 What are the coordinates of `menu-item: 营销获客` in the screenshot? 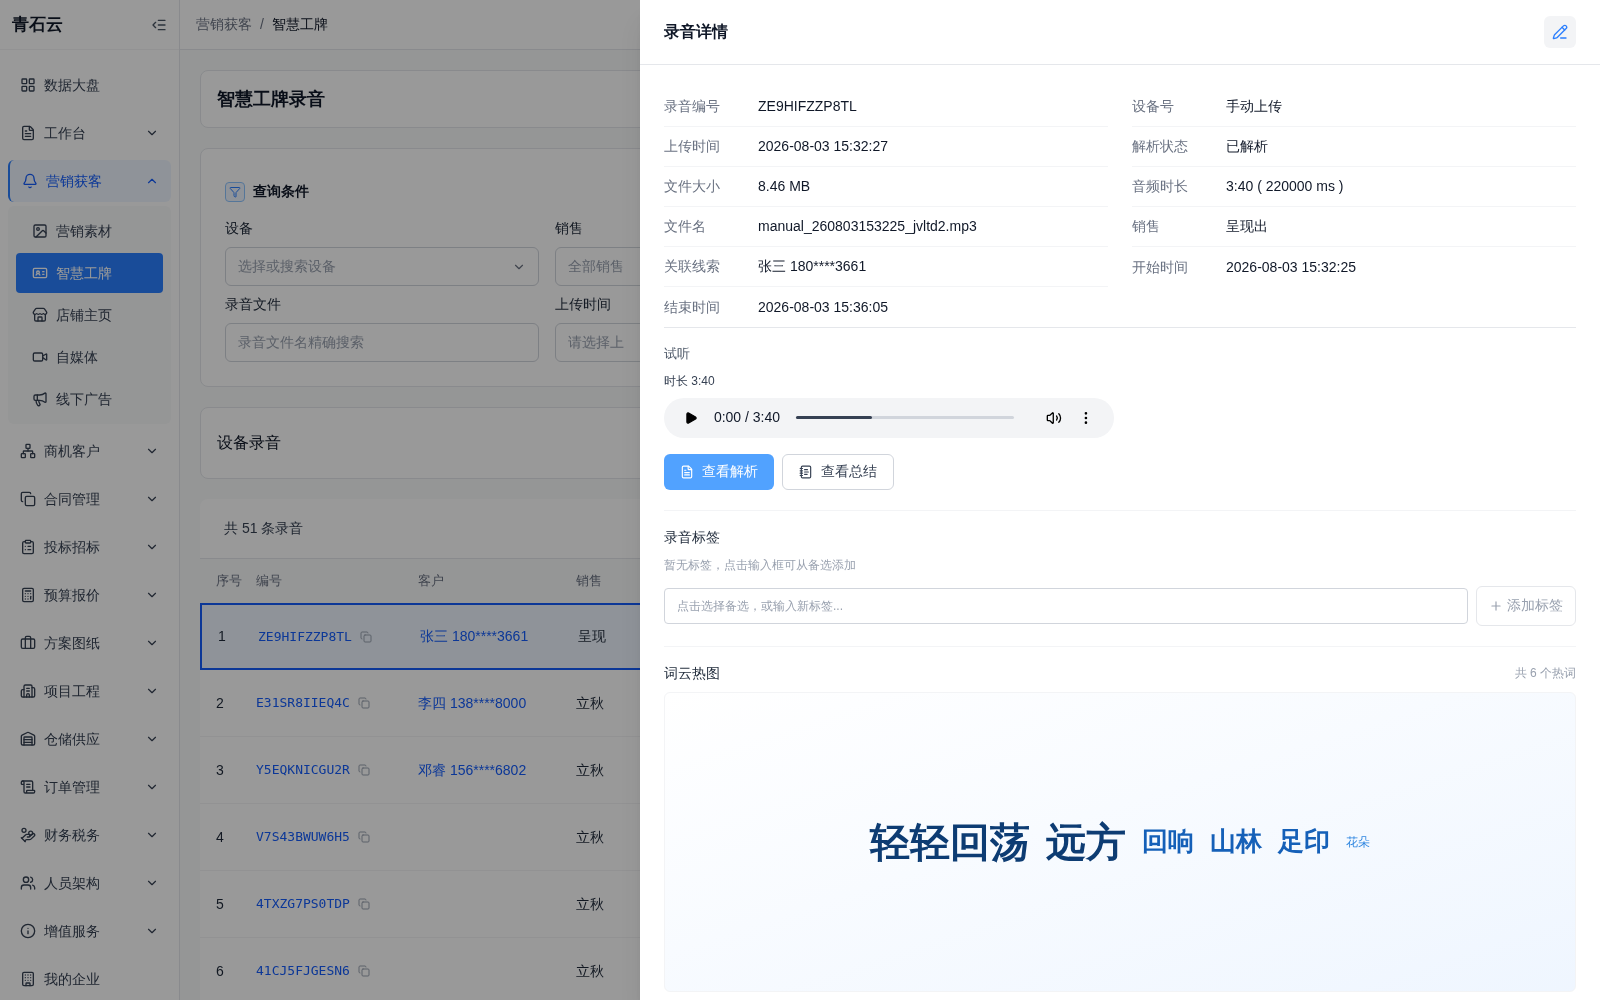 It's located at (89, 181).